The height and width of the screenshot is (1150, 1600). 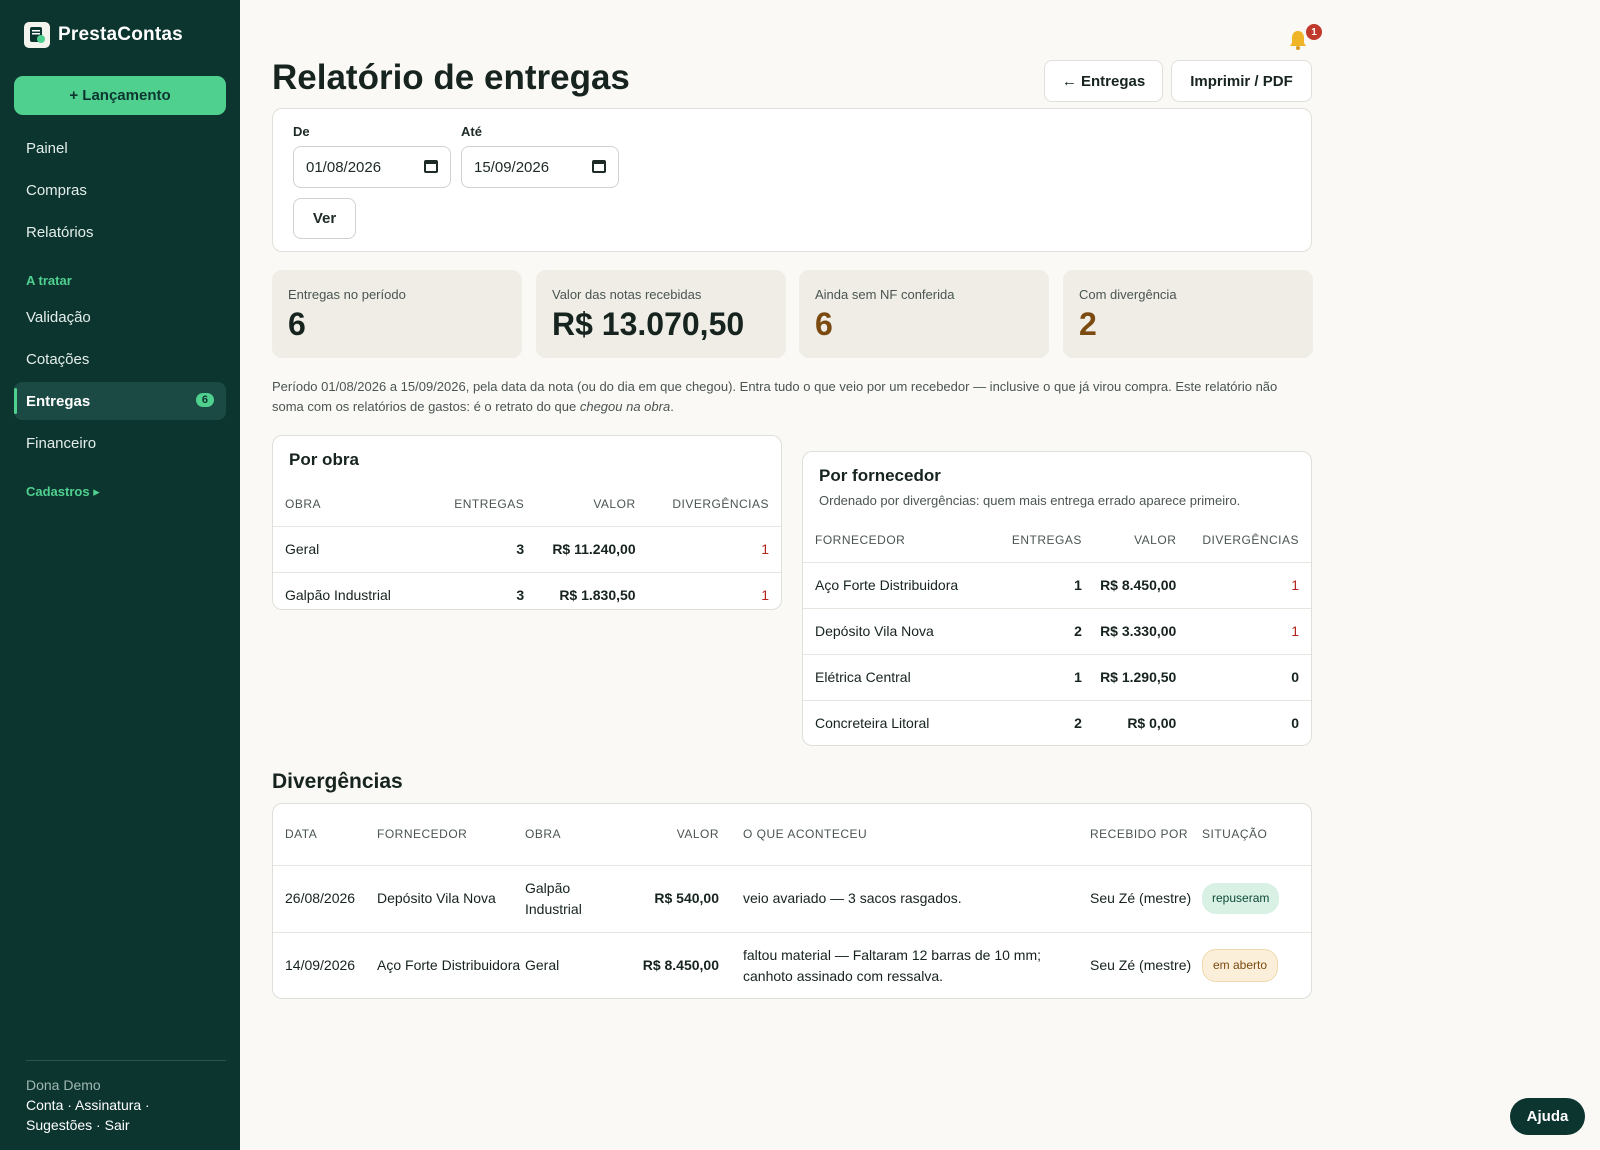 I want to click on card-title: Por fornecedor, so click(x=880, y=475).